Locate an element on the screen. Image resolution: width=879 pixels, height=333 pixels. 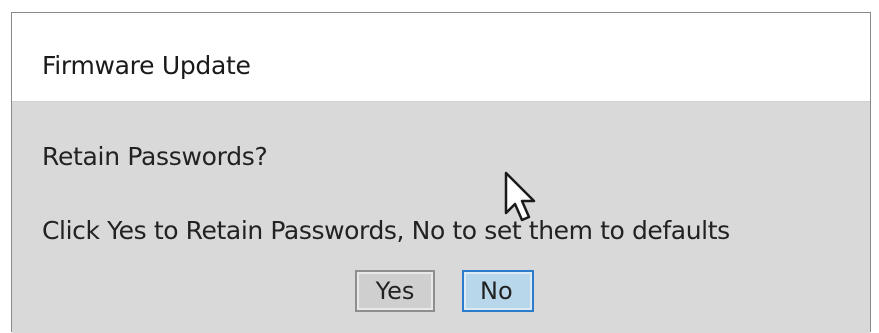
mouse-pointer-icon is located at coordinates (520, 196).